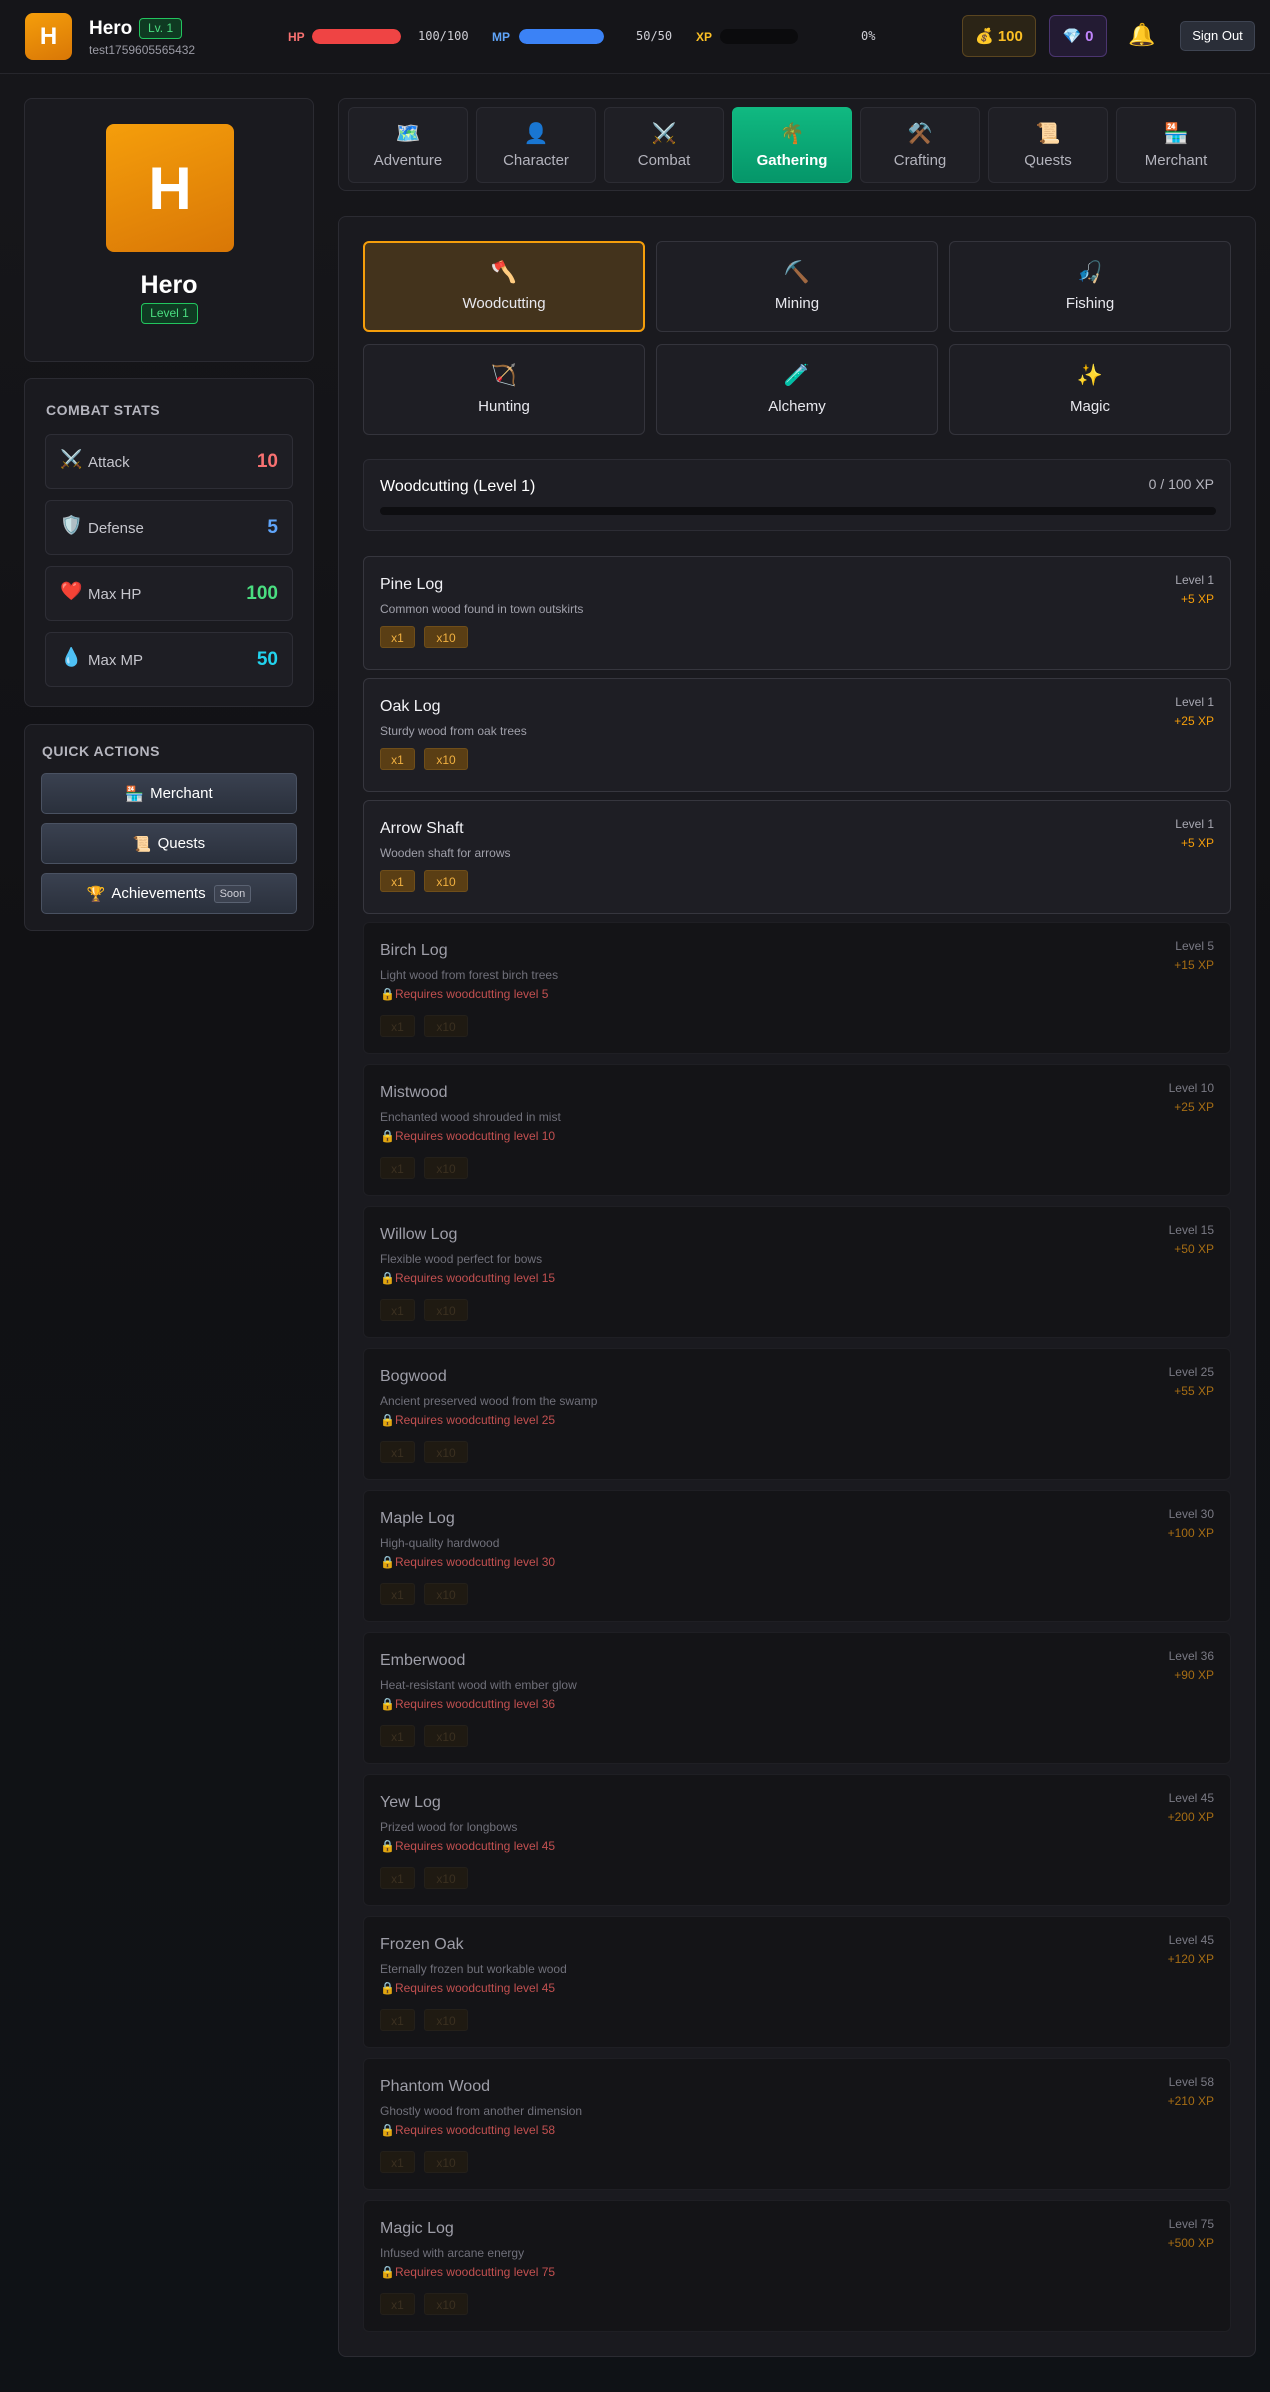 The width and height of the screenshot is (1270, 2392). Describe the element at coordinates (467, 1278) in the screenshot. I see `requirement-text: 🔒Requires woodcutting level 15` at that location.